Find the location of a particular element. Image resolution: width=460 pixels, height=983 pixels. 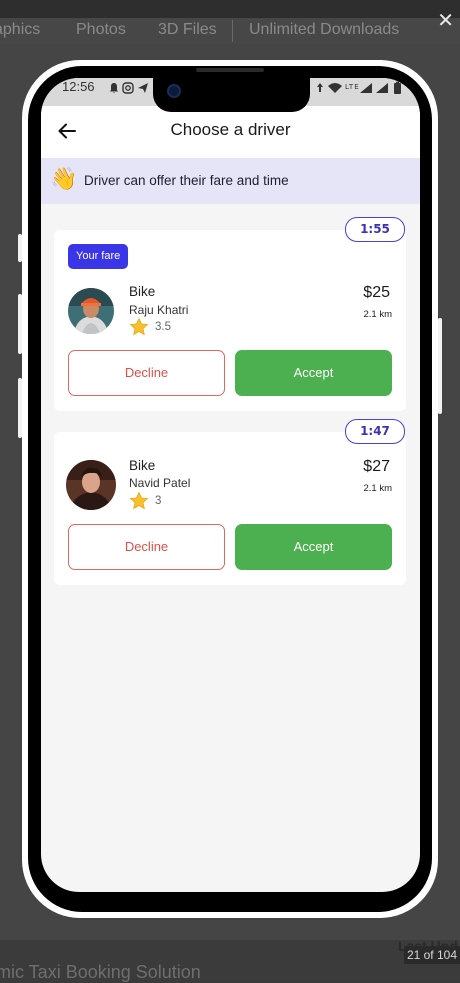

offer-timer: 1:47 is located at coordinates (375, 431).